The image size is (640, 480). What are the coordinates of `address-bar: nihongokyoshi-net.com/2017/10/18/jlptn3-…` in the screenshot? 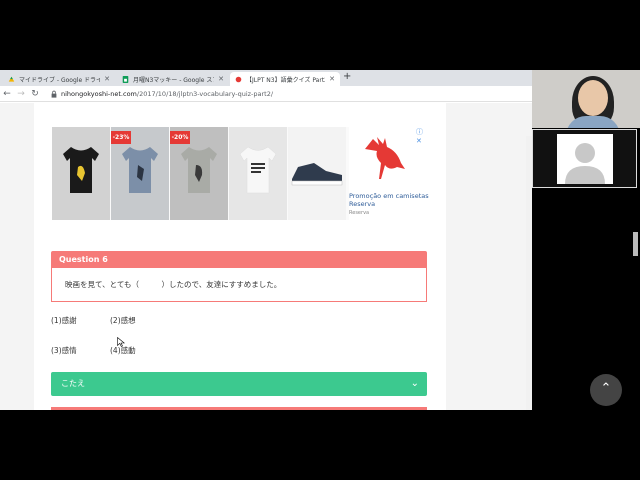 It's located at (167, 94).